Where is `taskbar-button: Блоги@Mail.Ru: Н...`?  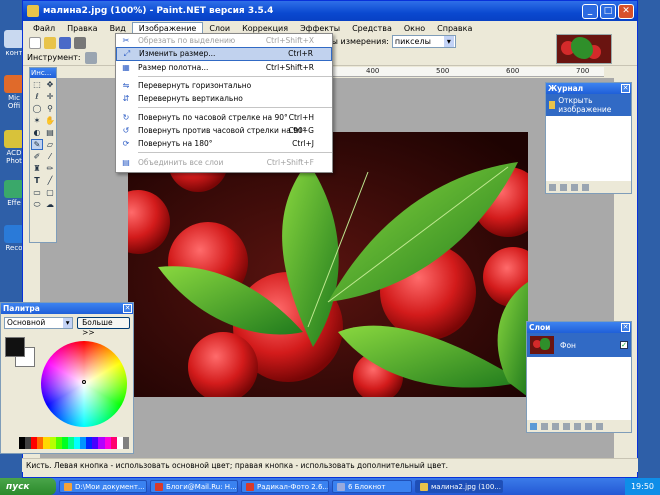
taskbar-button: Блоги@Mail.Ru: Н... is located at coordinates (194, 486).